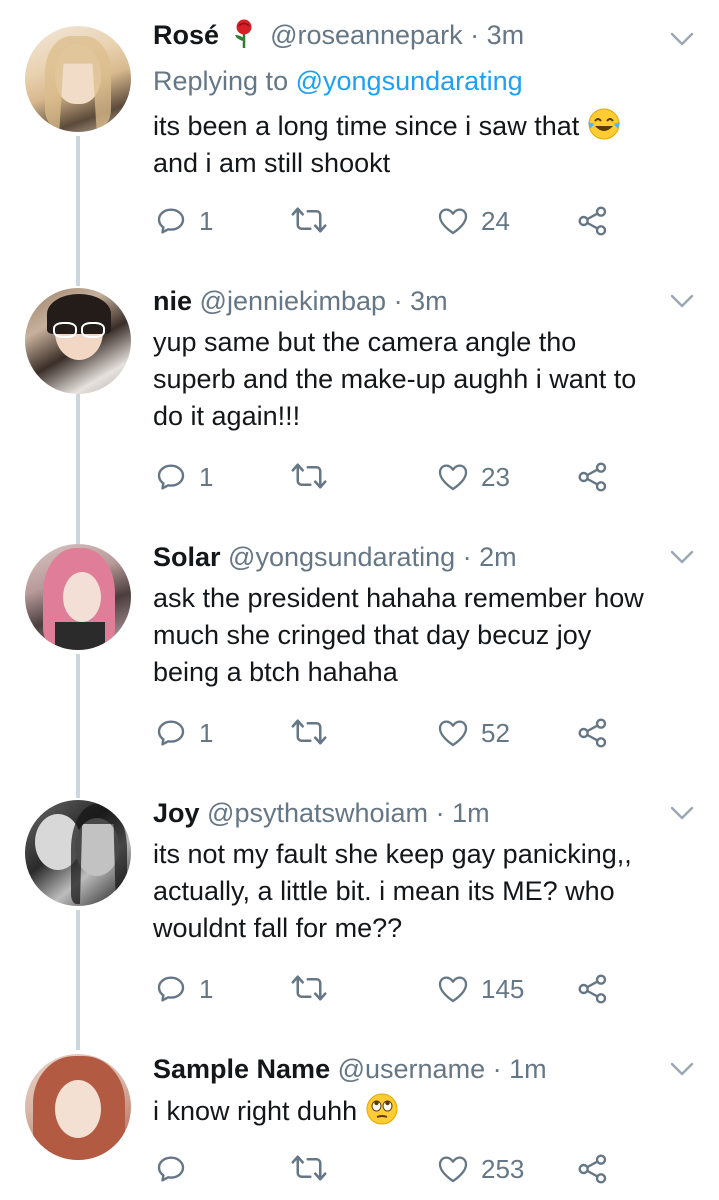 The width and height of the screenshot is (719, 1200). I want to click on tweet-text-line: superb and the make-up aughh i want to, so click(395, 379).